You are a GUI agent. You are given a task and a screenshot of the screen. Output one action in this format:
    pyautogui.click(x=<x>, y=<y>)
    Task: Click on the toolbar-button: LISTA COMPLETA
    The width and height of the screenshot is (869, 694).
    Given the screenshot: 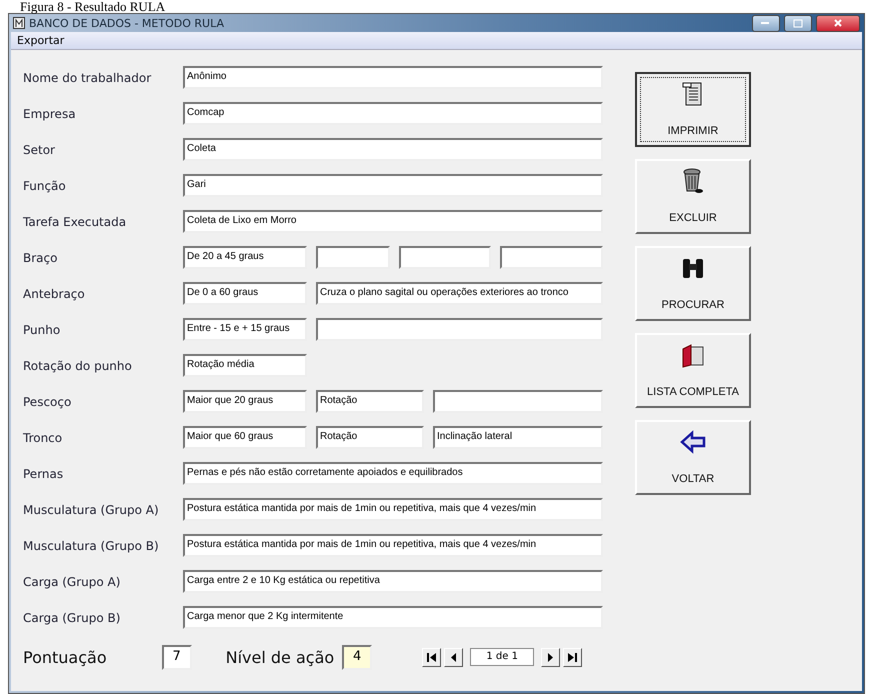 What is the action you would take?
    pyautogui.click(x=693, y=370)
    